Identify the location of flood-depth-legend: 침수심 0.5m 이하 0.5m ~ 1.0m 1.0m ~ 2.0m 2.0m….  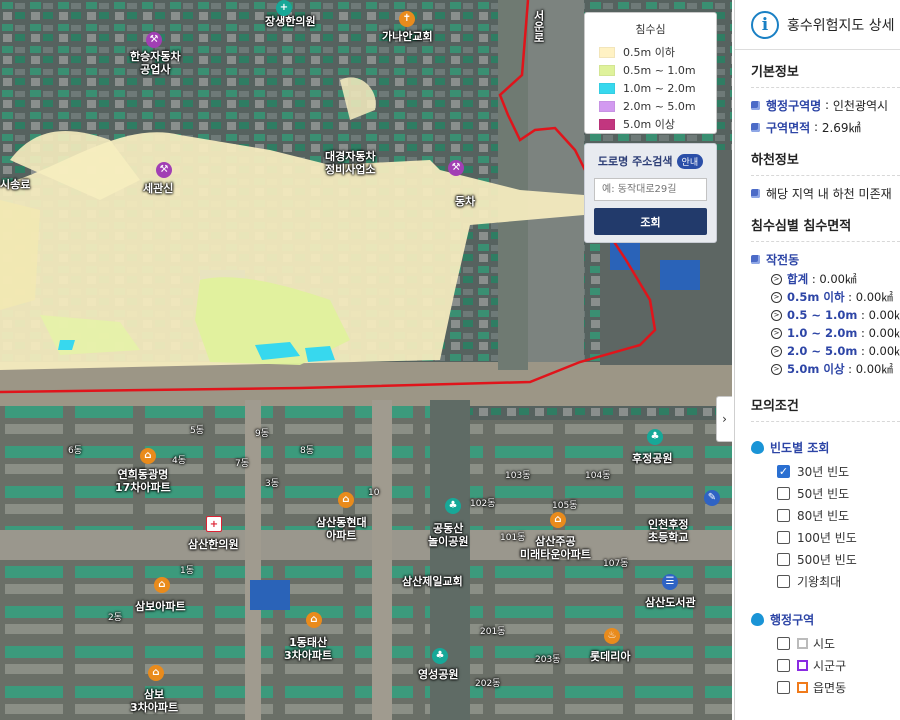
(650, 73).